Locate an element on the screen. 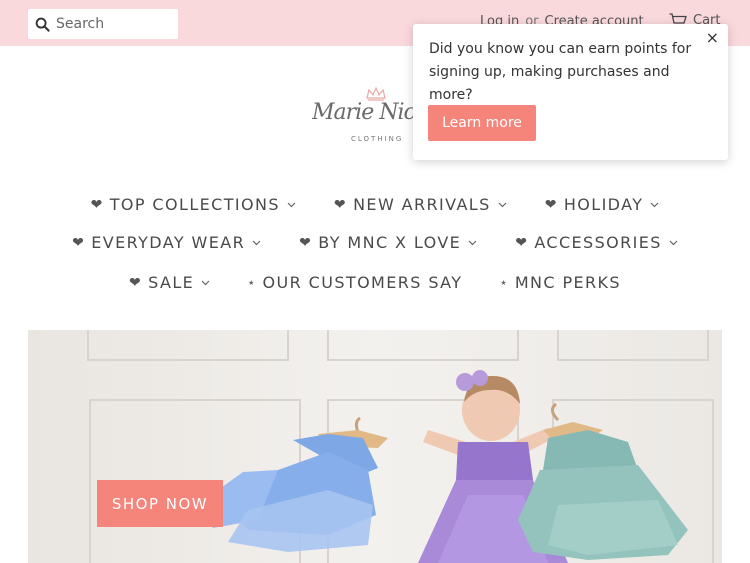 The height and width of the screenshot is (563, 750). nav-item-by-mnc-x-love: ❤ BY MNC X LOVE is located at coordinates (388, 242).